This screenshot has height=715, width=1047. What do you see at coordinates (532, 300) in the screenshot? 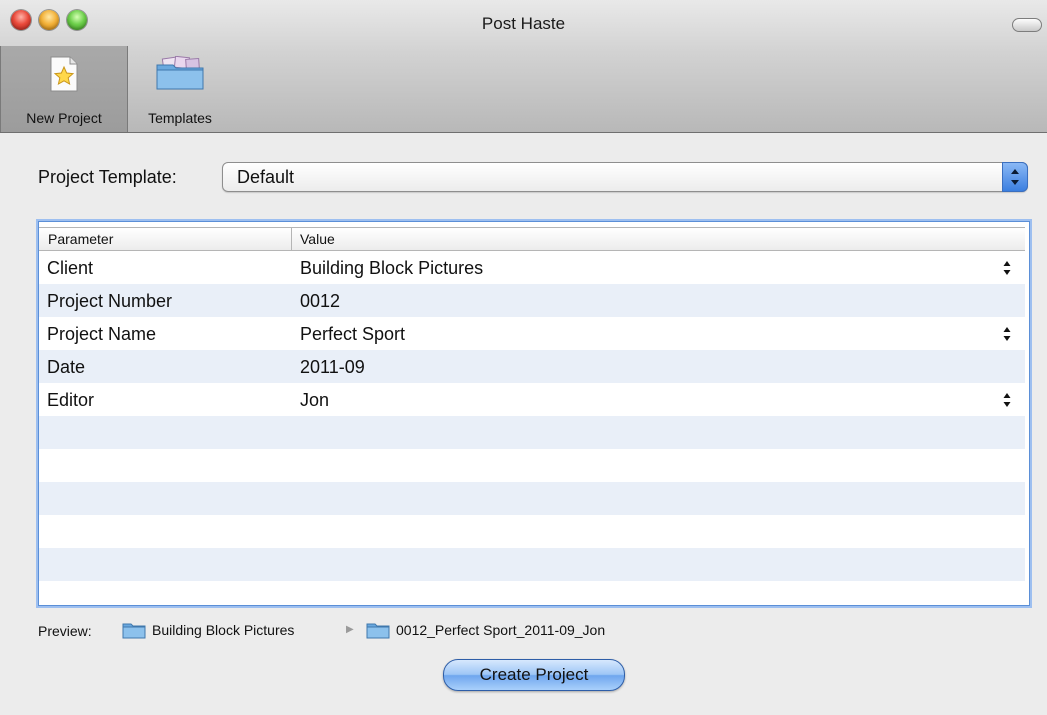
I see `table-row: Project Number 0012` at bounding box center [532, 300].